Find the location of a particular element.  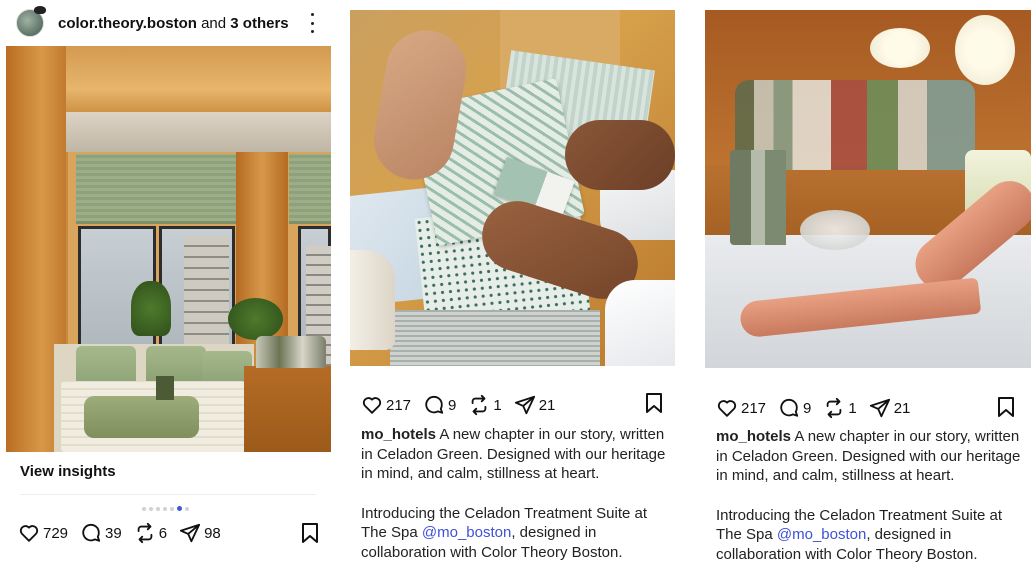

repost-count: 6 is located at coordinates (163, 533).